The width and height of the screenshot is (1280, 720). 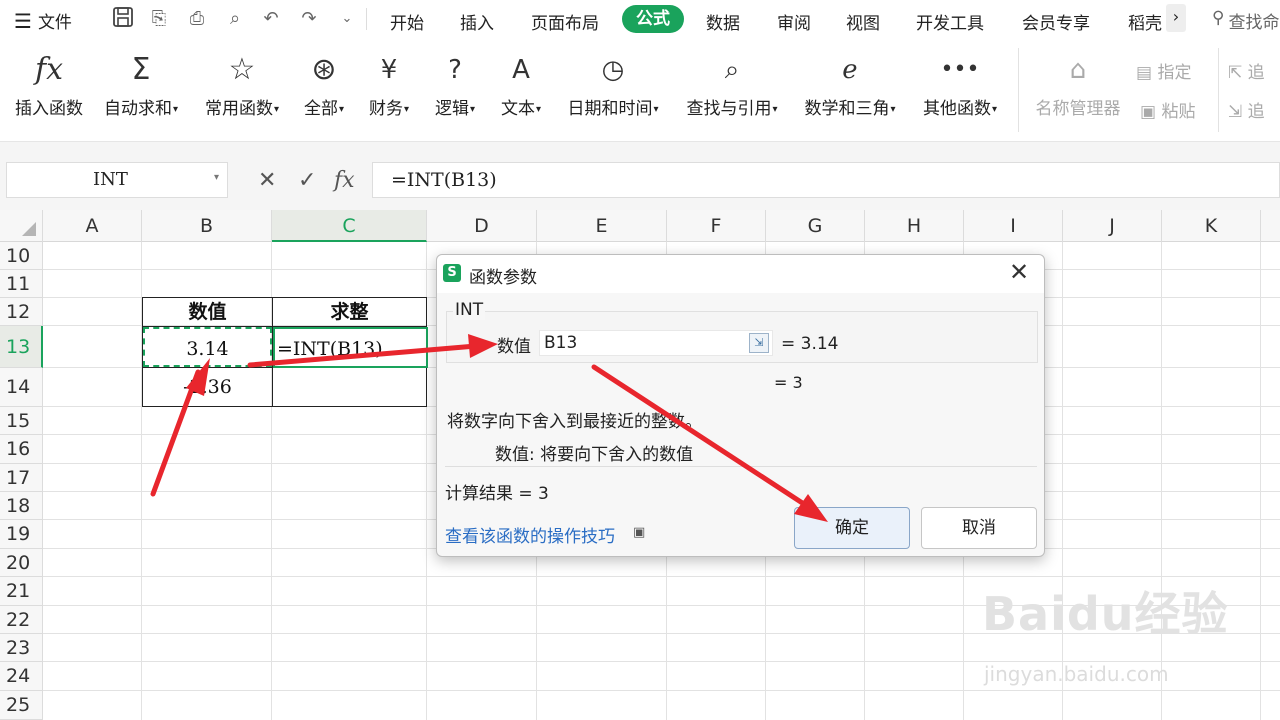 What do you see at coordinates (702, 437) in the screenshot?
I see `arrow-to-ok` at bounding box center [702, 437].